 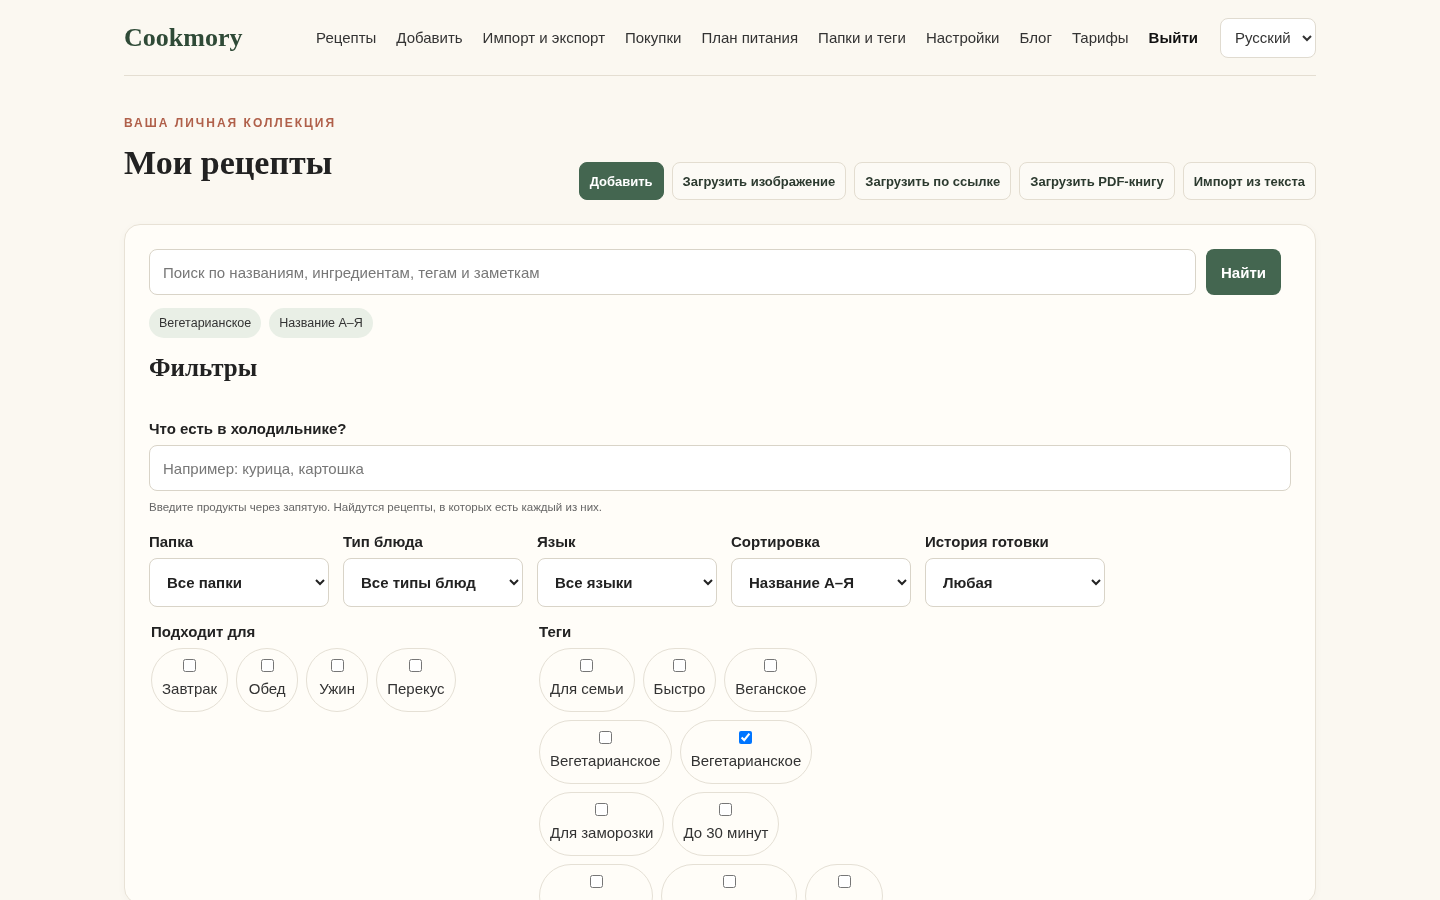 What do you see at coordinates (248, 428) in the screenshot?
I see `field-label: Что есть в холодильнике?` at bounding box center [248, 428].